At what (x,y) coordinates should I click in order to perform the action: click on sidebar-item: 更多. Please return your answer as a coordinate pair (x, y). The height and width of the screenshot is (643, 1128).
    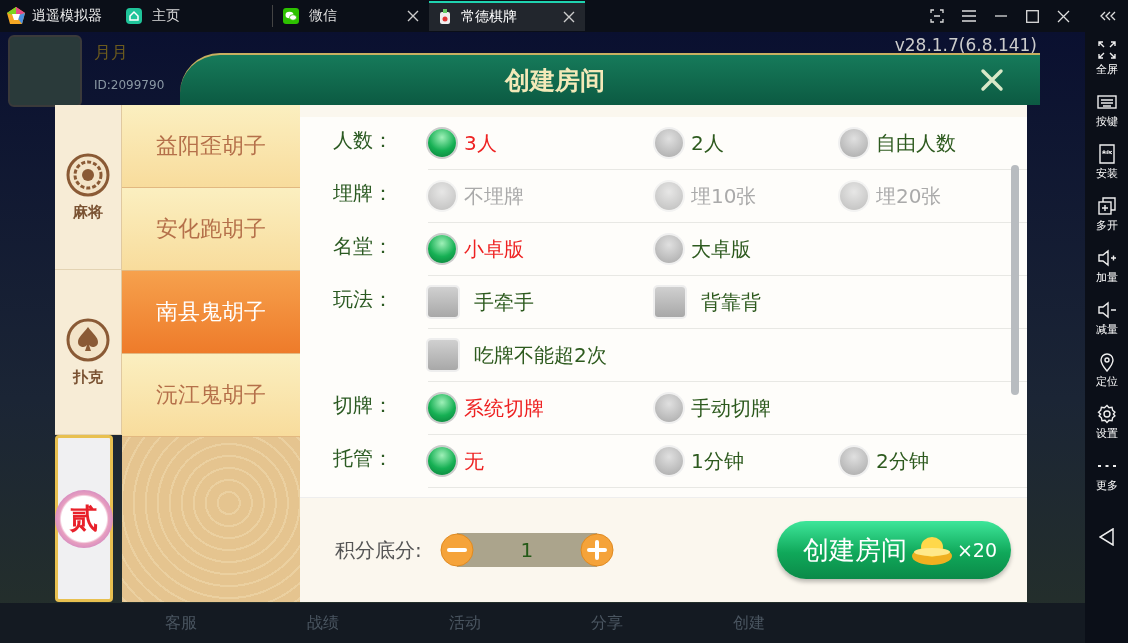
    Looking at the image, I should click on (1106, 482).